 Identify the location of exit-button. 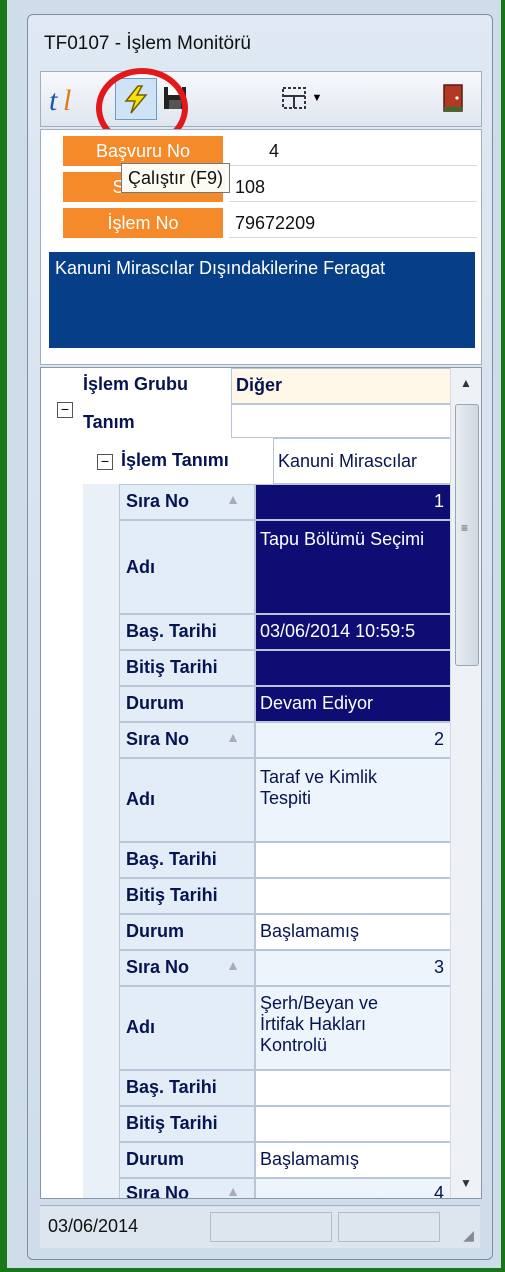
(453, 98).